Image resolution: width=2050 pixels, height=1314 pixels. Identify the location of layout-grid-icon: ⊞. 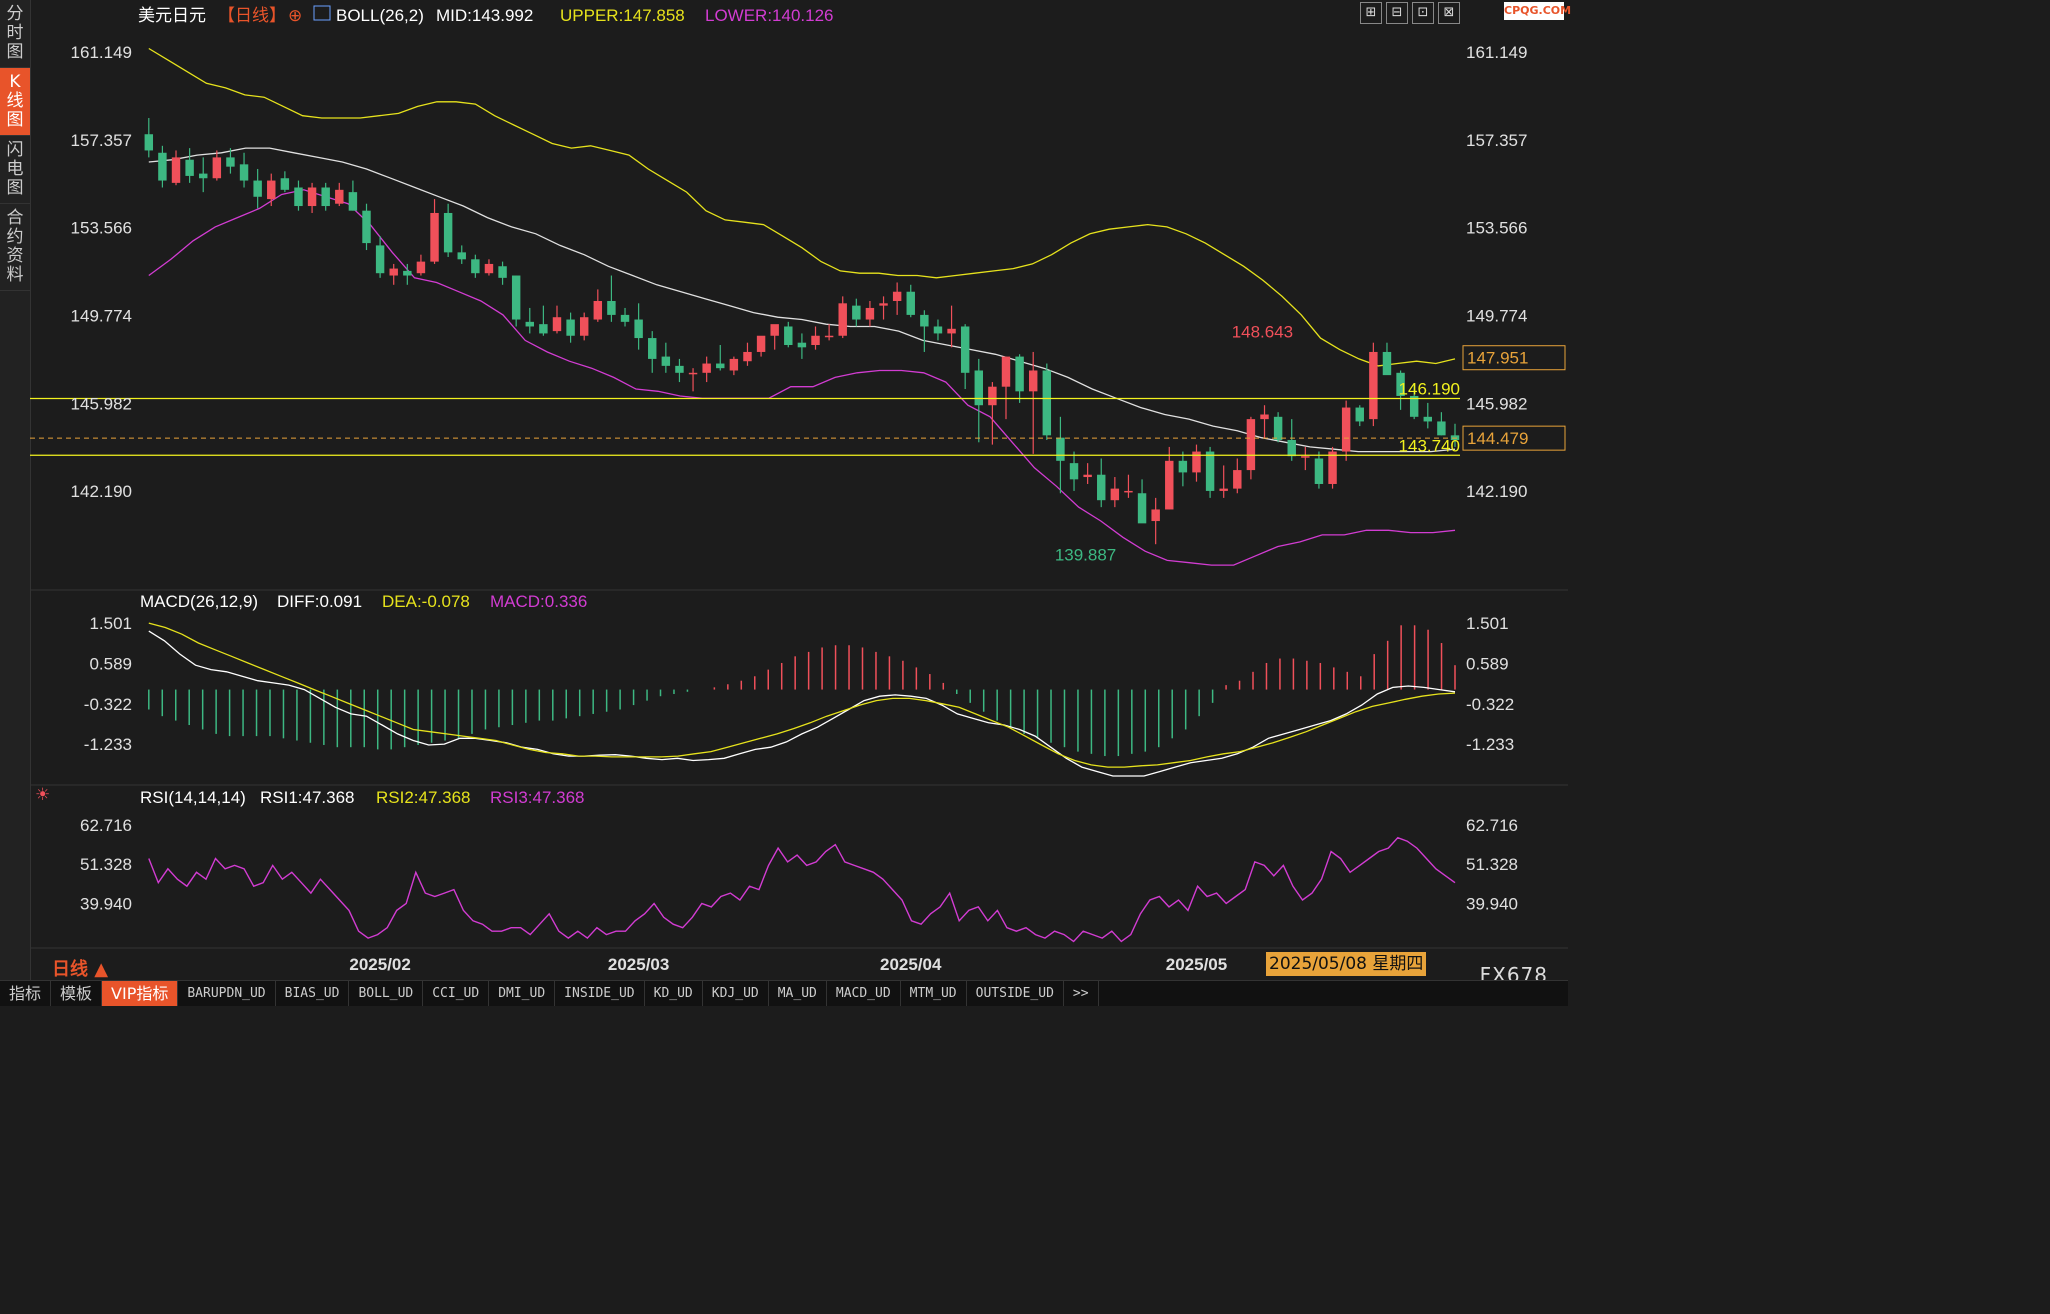
(1371, 13).